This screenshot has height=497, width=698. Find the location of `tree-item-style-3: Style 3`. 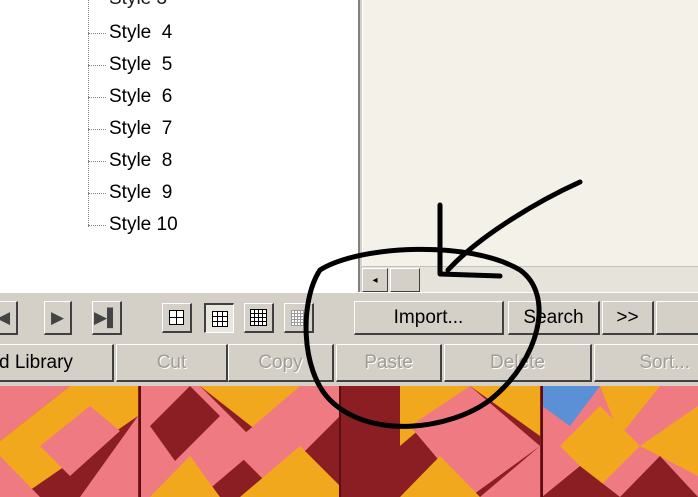

tree-item-style-3: Style 3 is located at coordinates (127, 7).